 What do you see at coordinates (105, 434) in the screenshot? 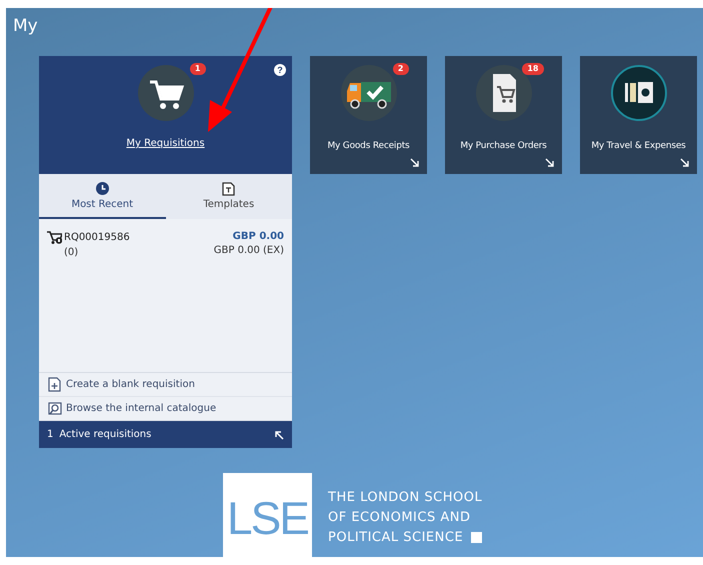
I see `footer-label: Active requisitions` at bounding box center [105, 434].